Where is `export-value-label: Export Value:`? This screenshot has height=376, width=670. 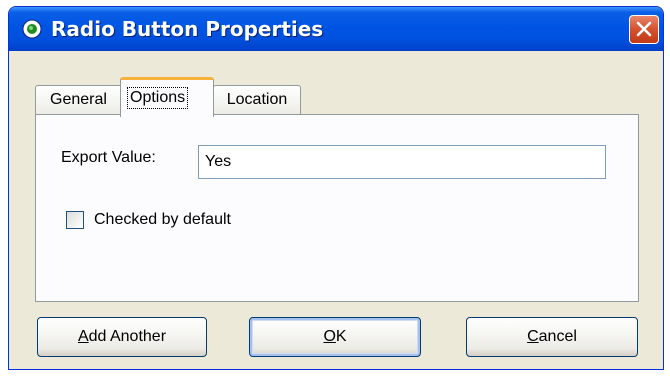
export-value-label: Export Value: is located at coordinates (108, 157).